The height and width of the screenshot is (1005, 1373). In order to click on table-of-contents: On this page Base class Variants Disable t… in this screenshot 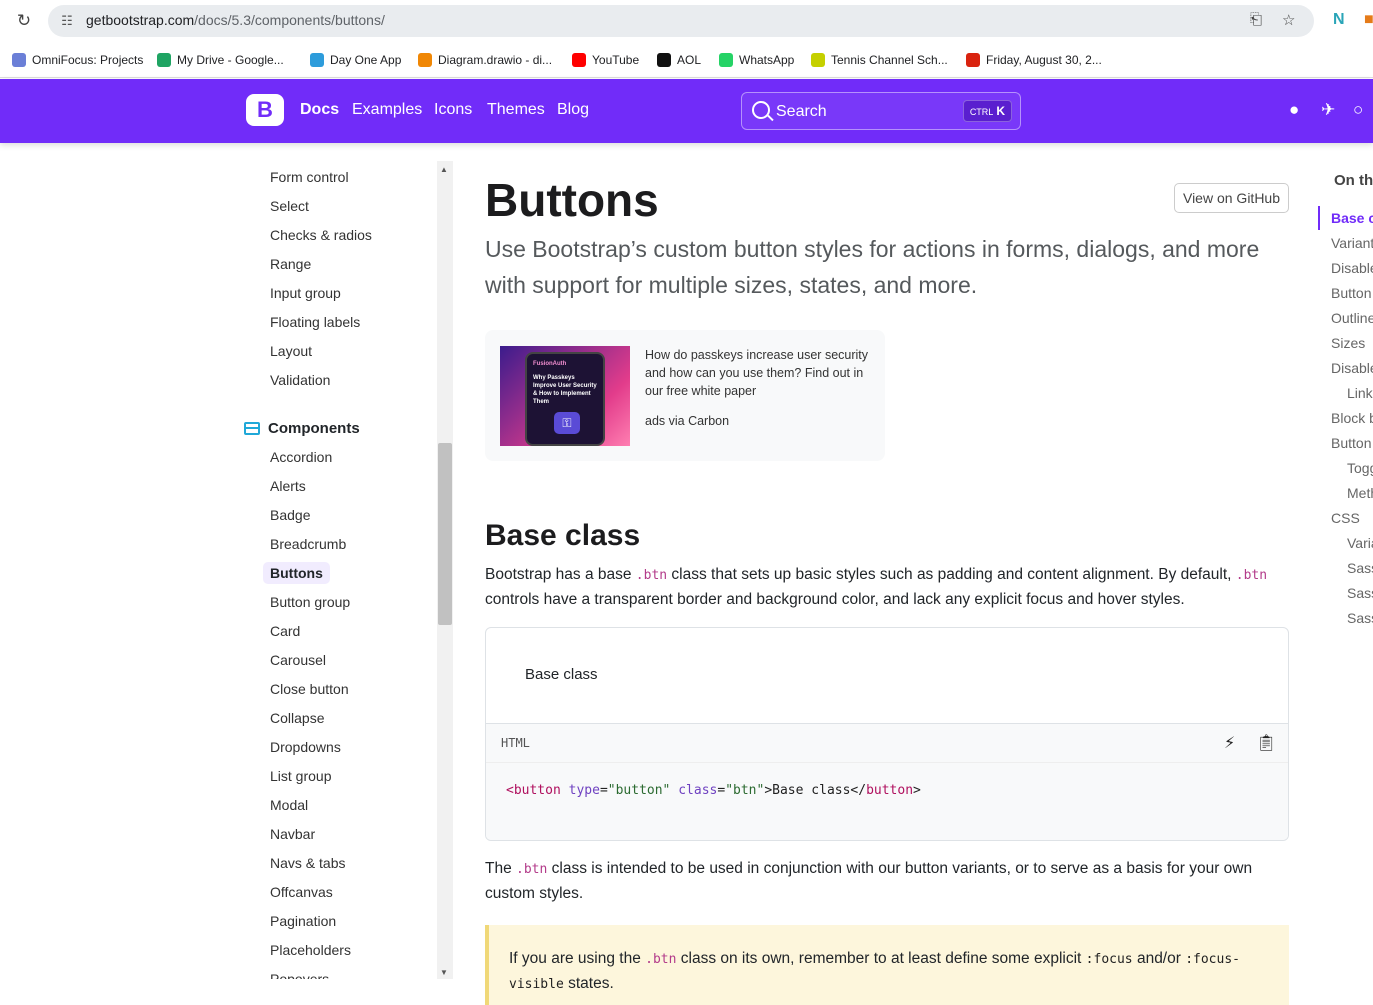, I will do `click(1345, 561)`.